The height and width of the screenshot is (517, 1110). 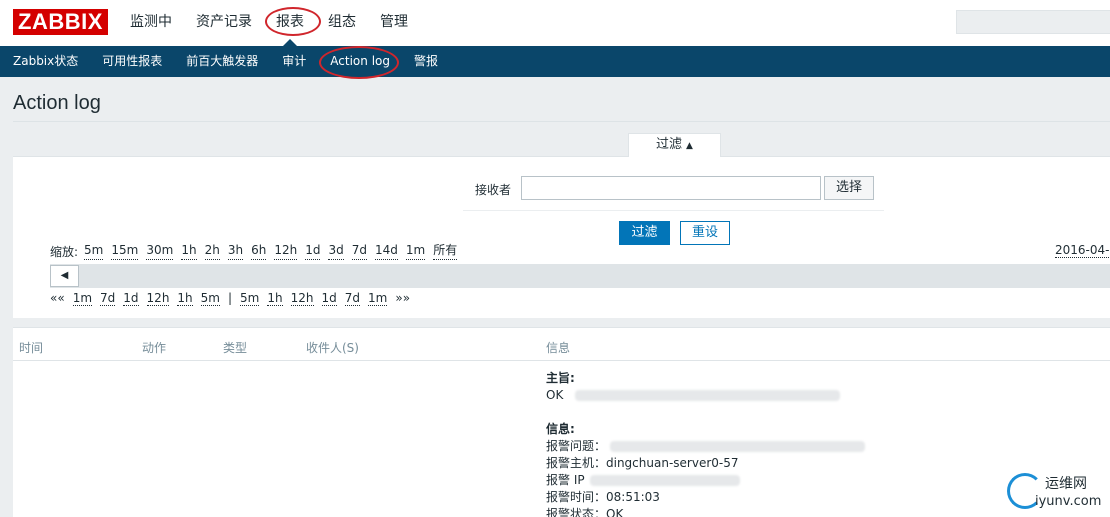 What do you see at coordinates (603, 497) in the screenshot?
I see `message-line-time: 报警时间：08:51:03` at bounding box center [603, 497].